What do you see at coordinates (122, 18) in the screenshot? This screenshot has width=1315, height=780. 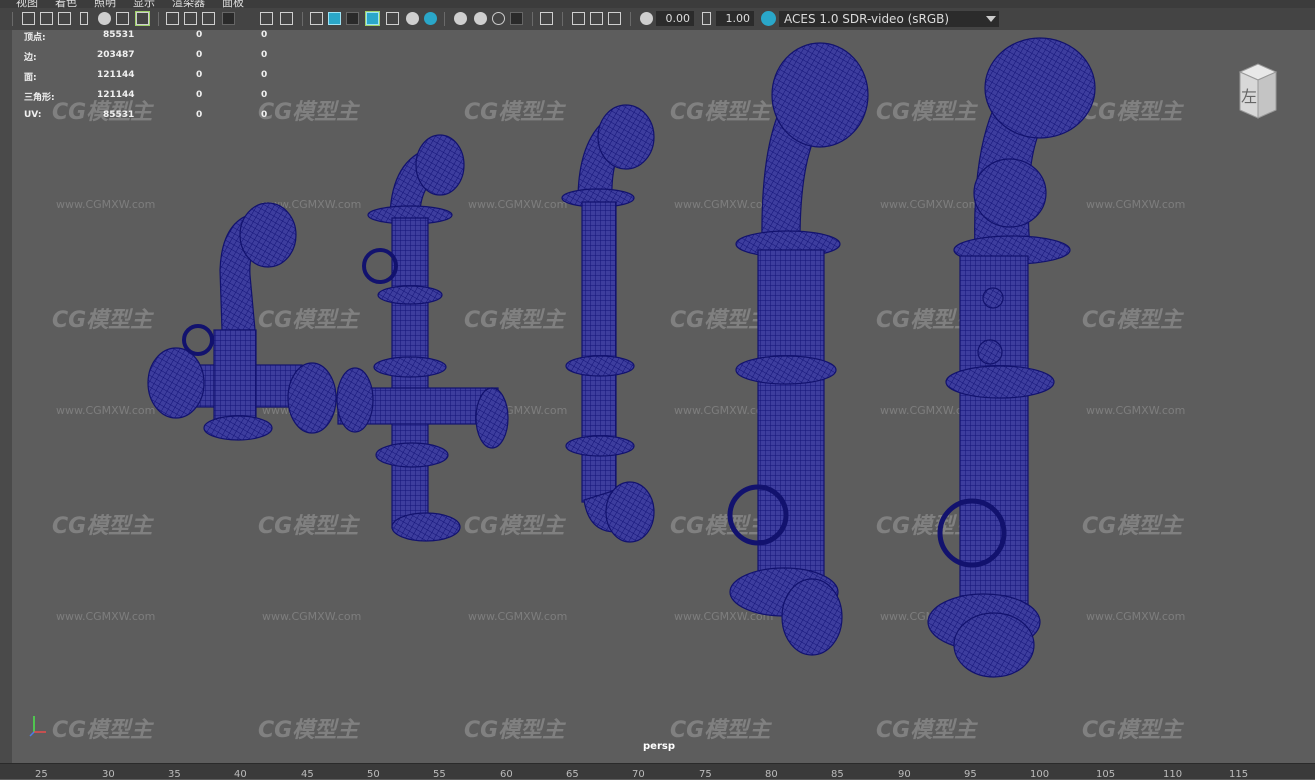 I see `two-d-pan-icon` at bounding box center [122, 18].